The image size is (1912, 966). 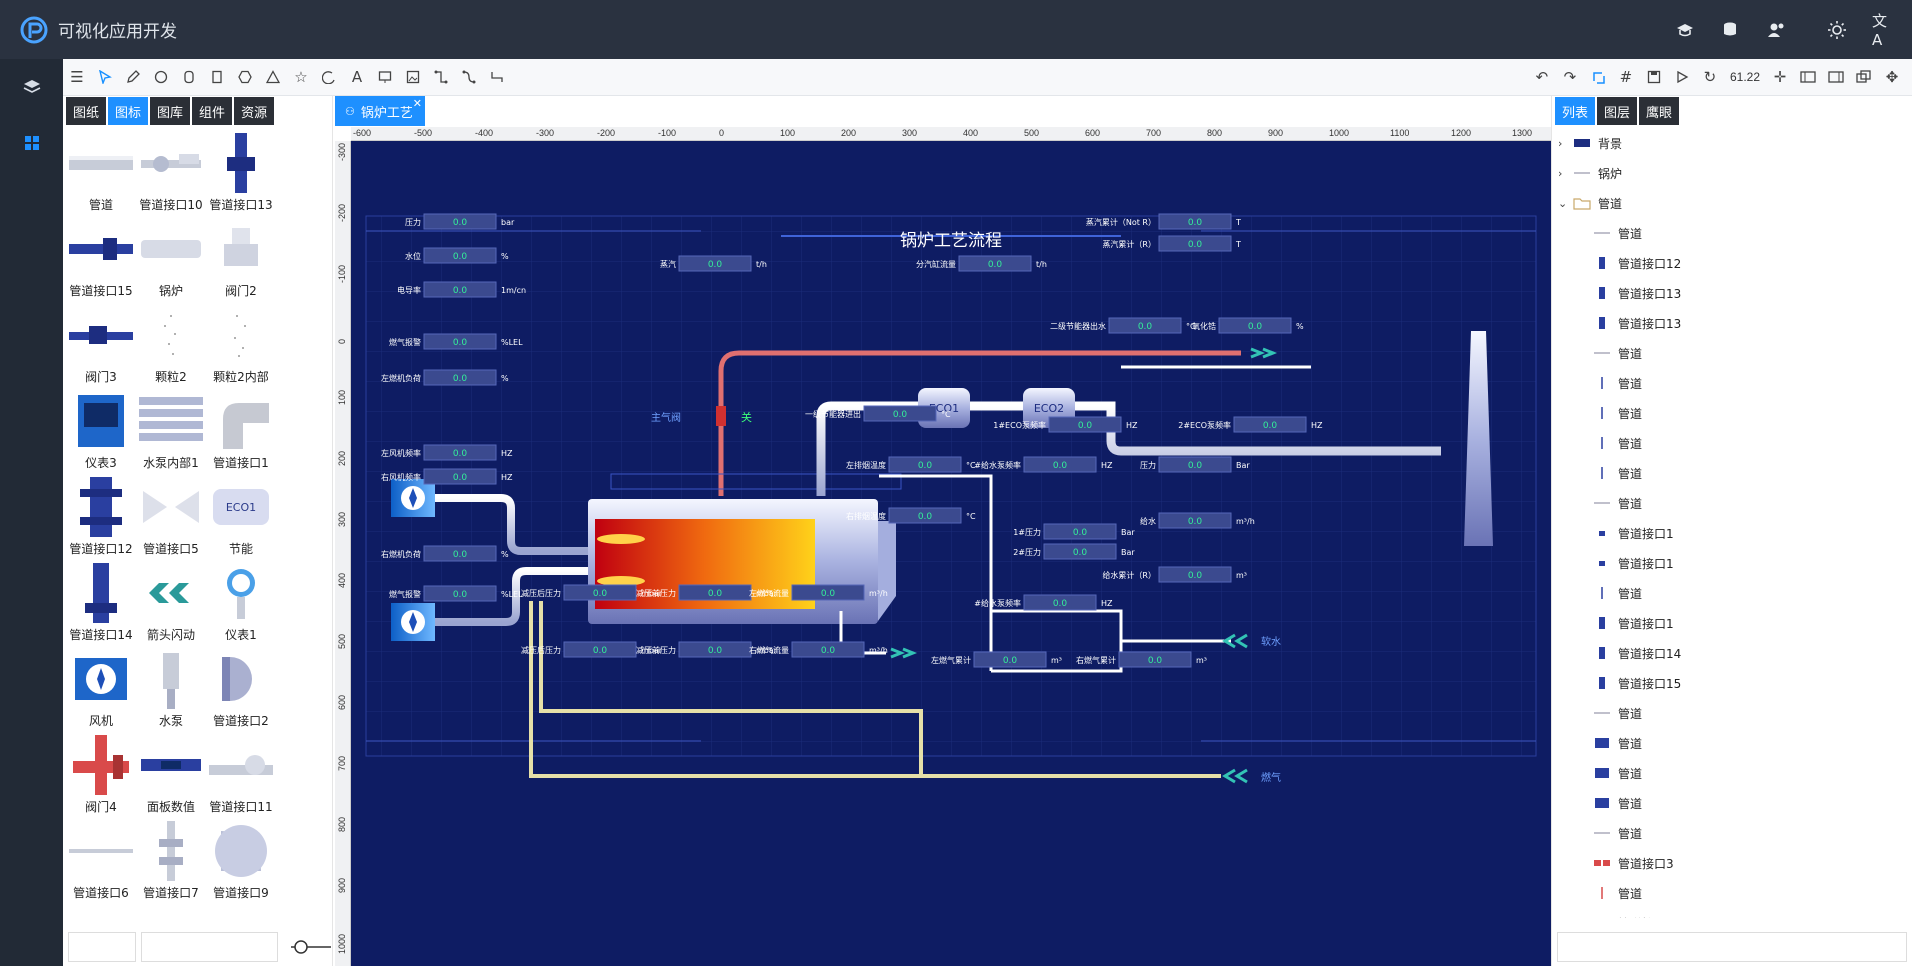 I want to click on library-item: 阀门4, so click(x=101, y=777).